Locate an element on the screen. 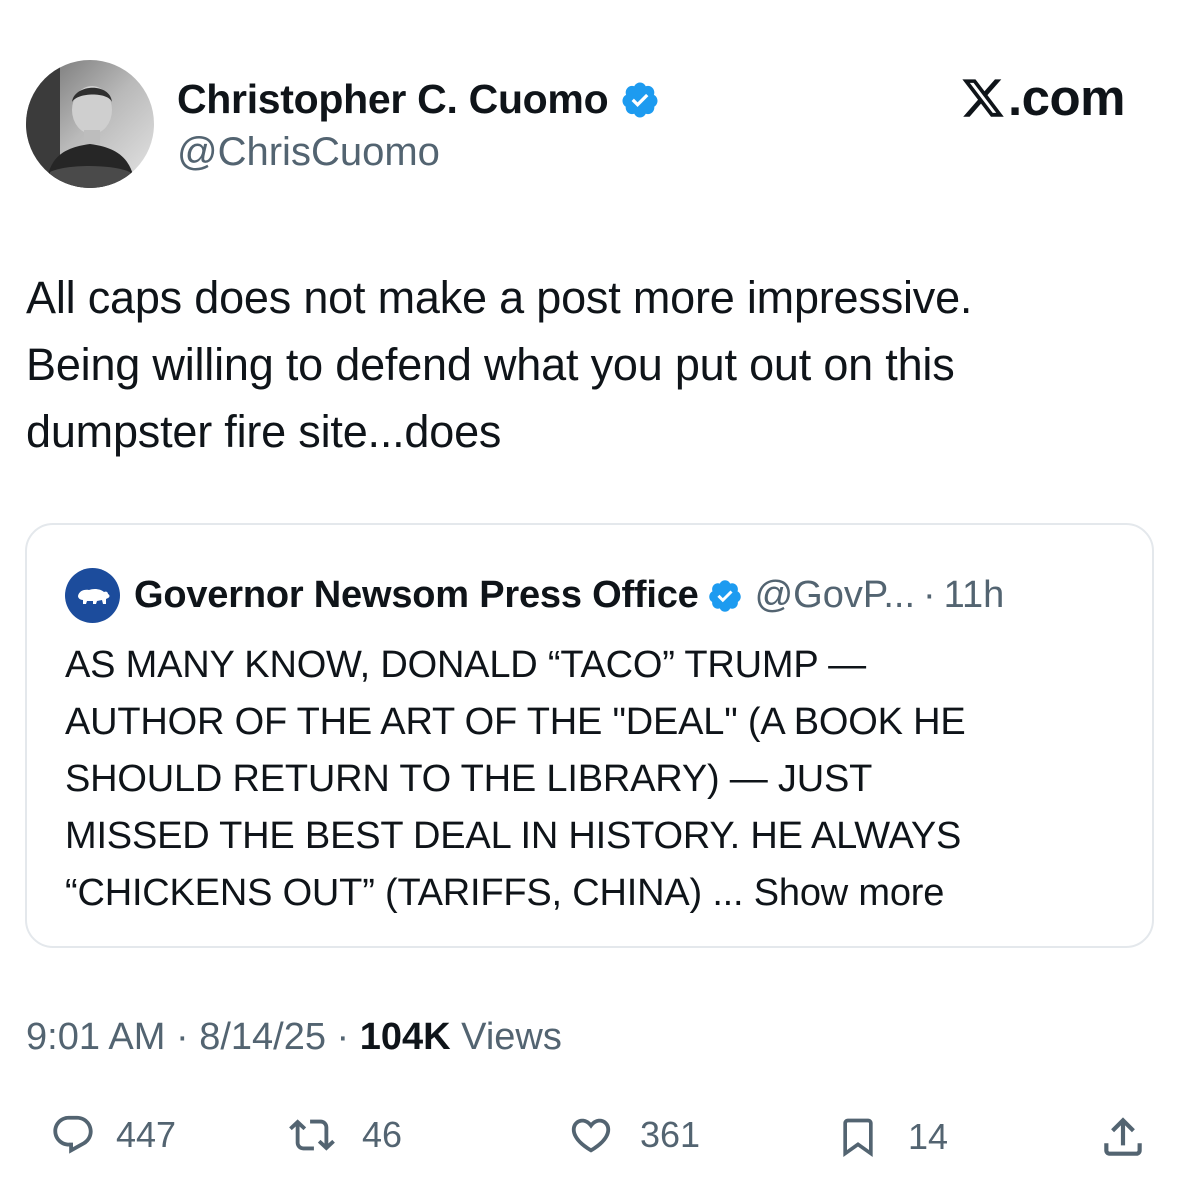 The width and height of the screenshot is (1179, 1200). bookmark-button: 14 is located at coordinates (892, 1137).